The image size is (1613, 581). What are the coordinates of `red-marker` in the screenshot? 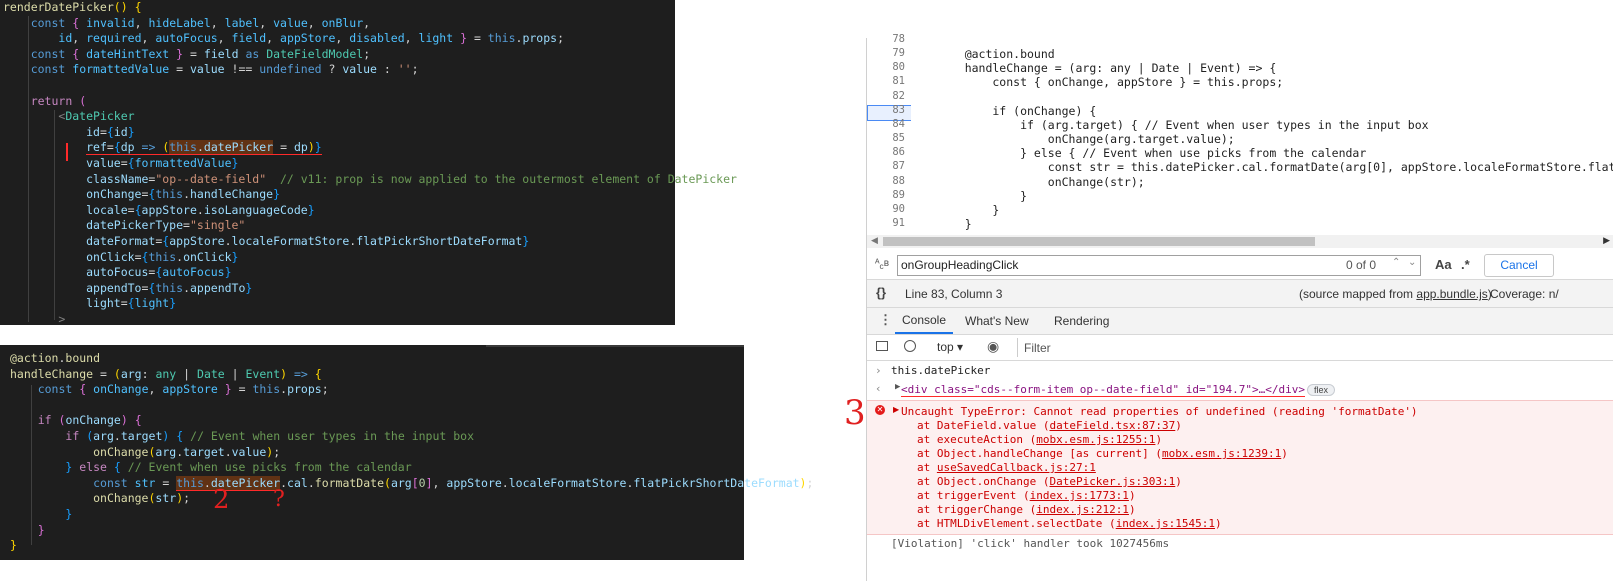 It's located at (67, 152).